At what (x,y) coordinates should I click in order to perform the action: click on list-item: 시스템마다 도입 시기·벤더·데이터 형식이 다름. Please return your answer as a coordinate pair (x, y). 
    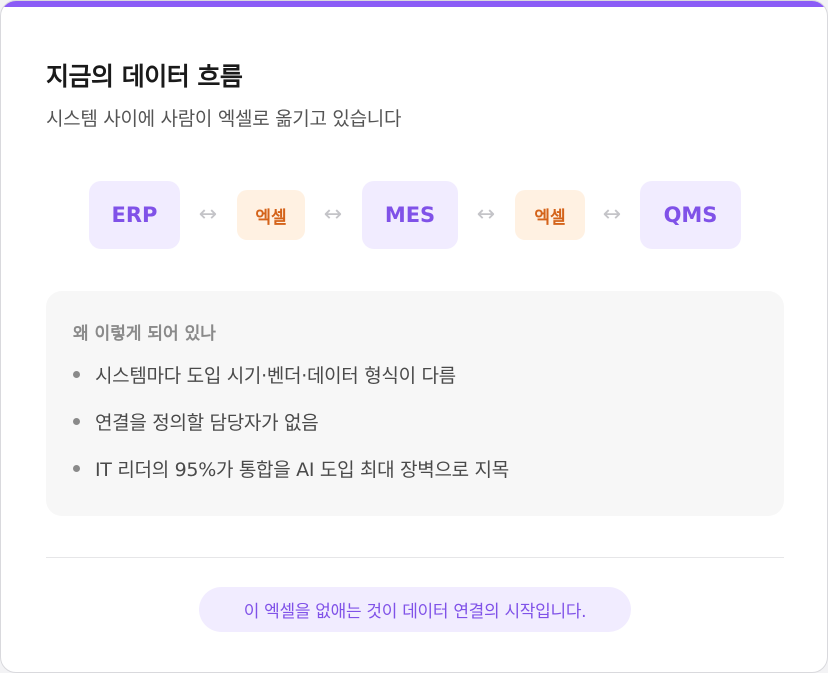
    Looking at the image, I should click on (264, 374).